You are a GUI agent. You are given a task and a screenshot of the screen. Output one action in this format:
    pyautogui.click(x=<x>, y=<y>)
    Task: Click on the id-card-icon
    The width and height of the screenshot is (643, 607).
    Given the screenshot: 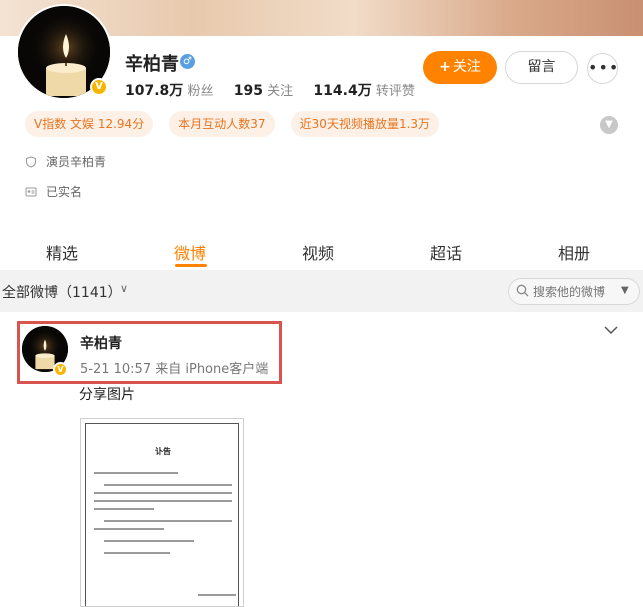 What is the action you would take?
    pyautogui.click(x=31, y=192)
    